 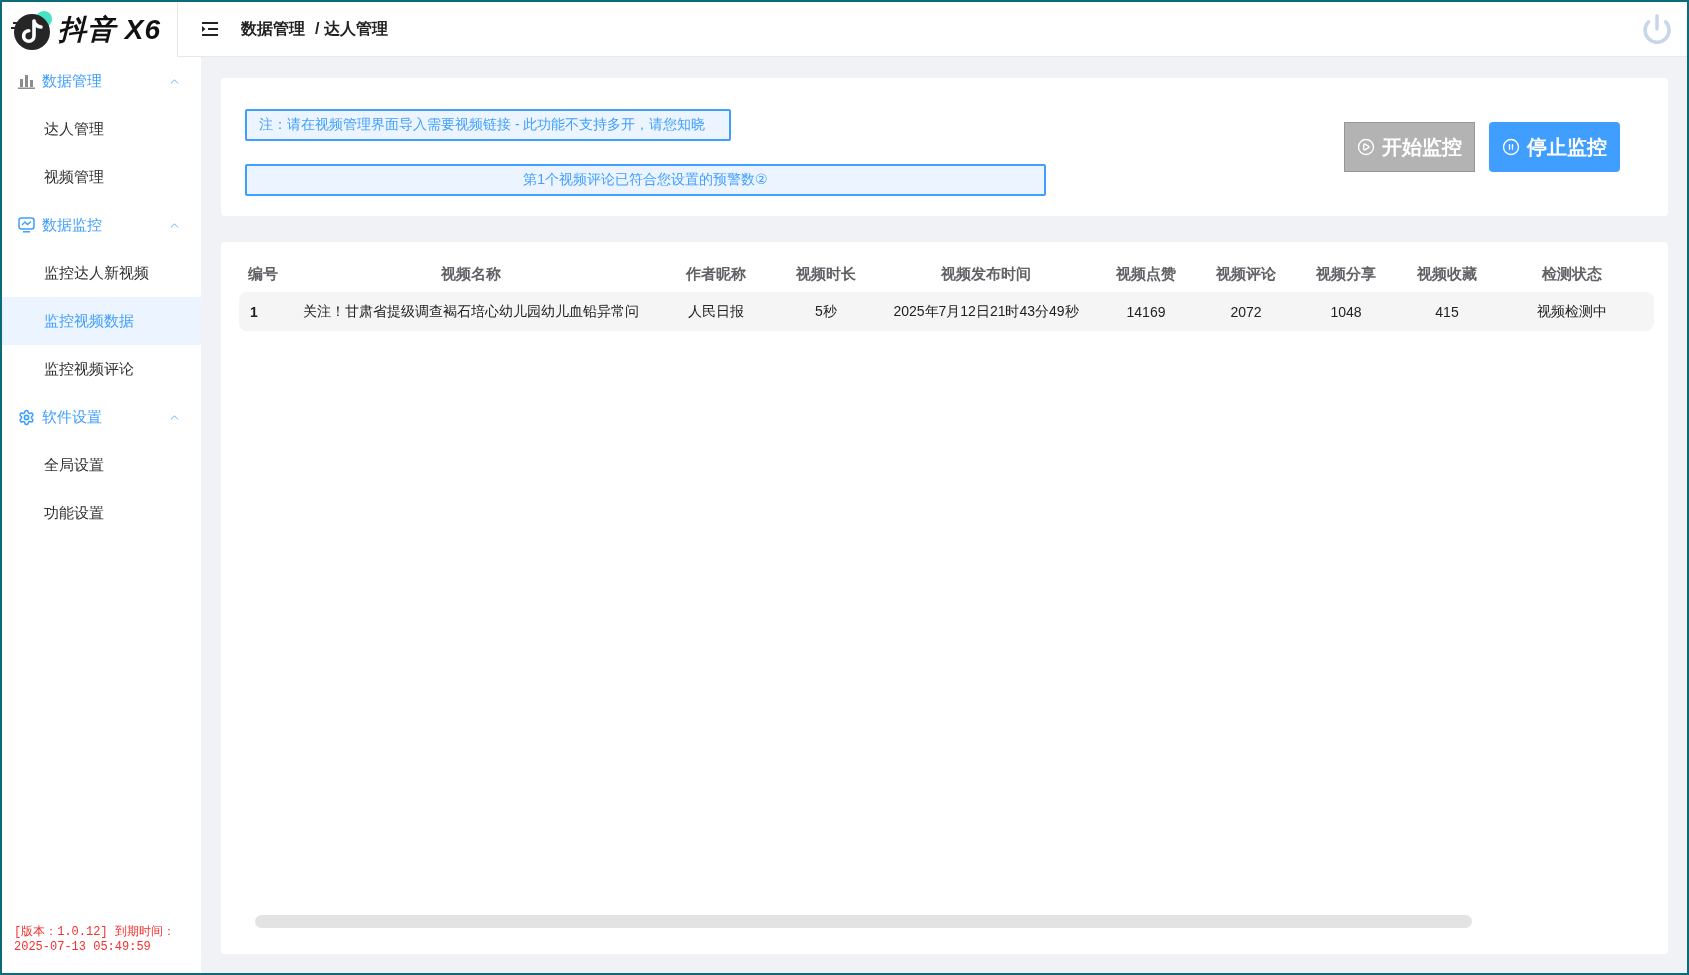 What do you see at coordinates (716, 274) in the screenshot?
I see `column-header: 作者昵称` at bounding box center [716, 274].